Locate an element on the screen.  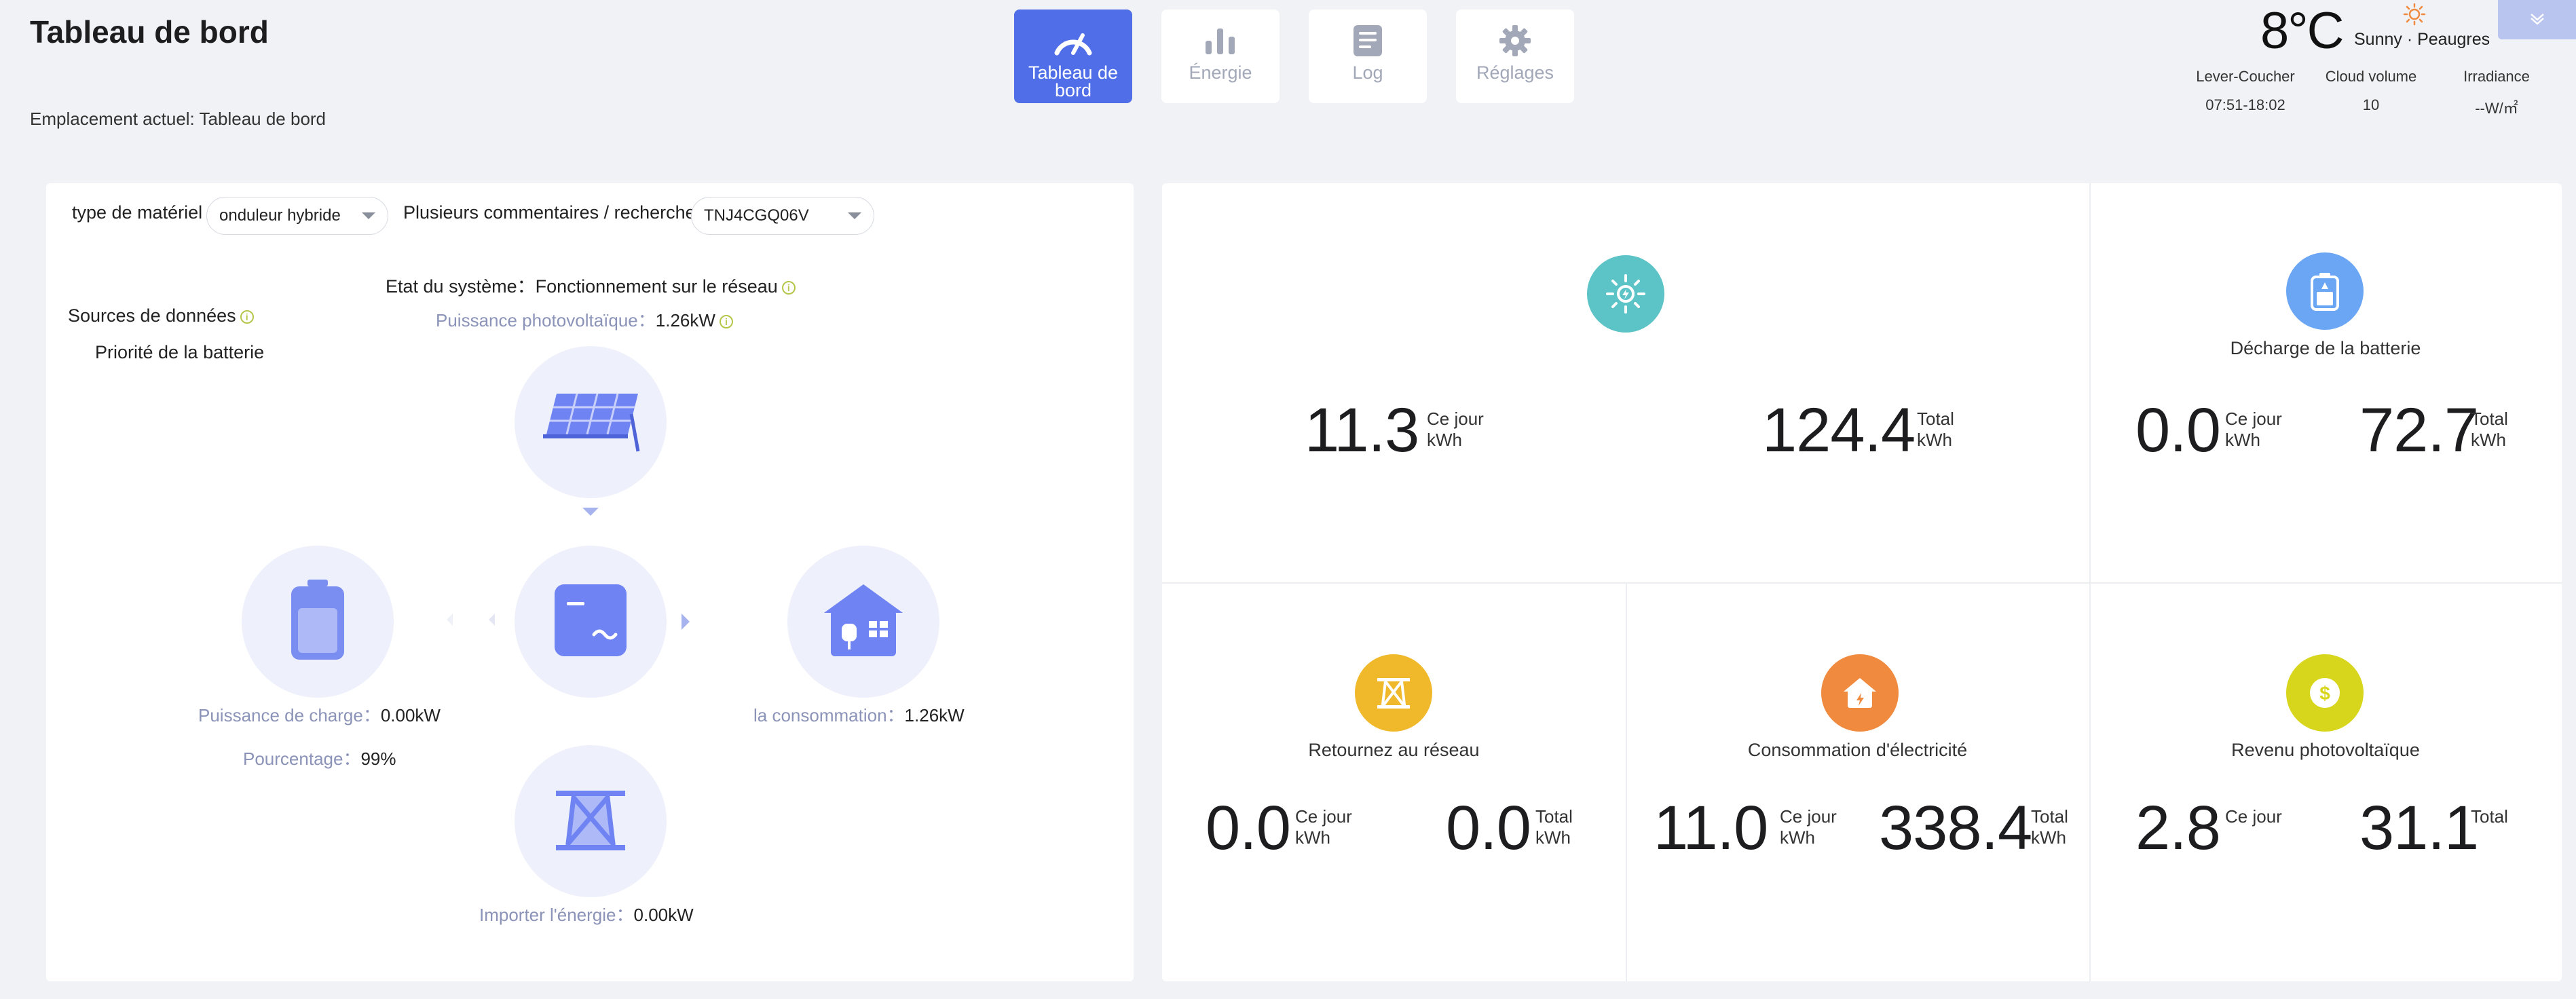
grid-today-unit: Ce jour kWh is located at coordinates (1324, 827).